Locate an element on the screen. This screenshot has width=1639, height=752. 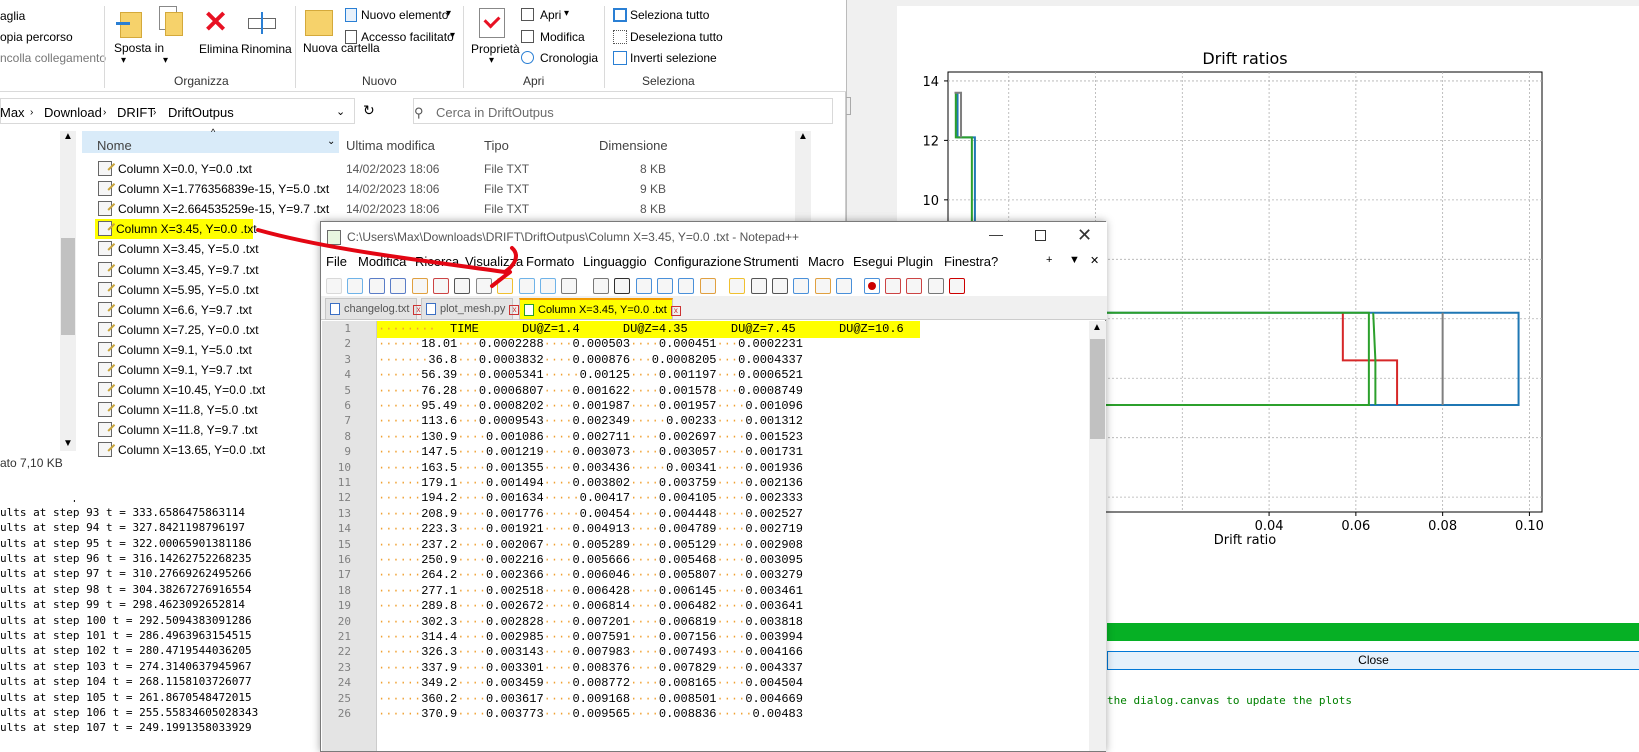
annotation-arrow is located at coordinates (387, 258).